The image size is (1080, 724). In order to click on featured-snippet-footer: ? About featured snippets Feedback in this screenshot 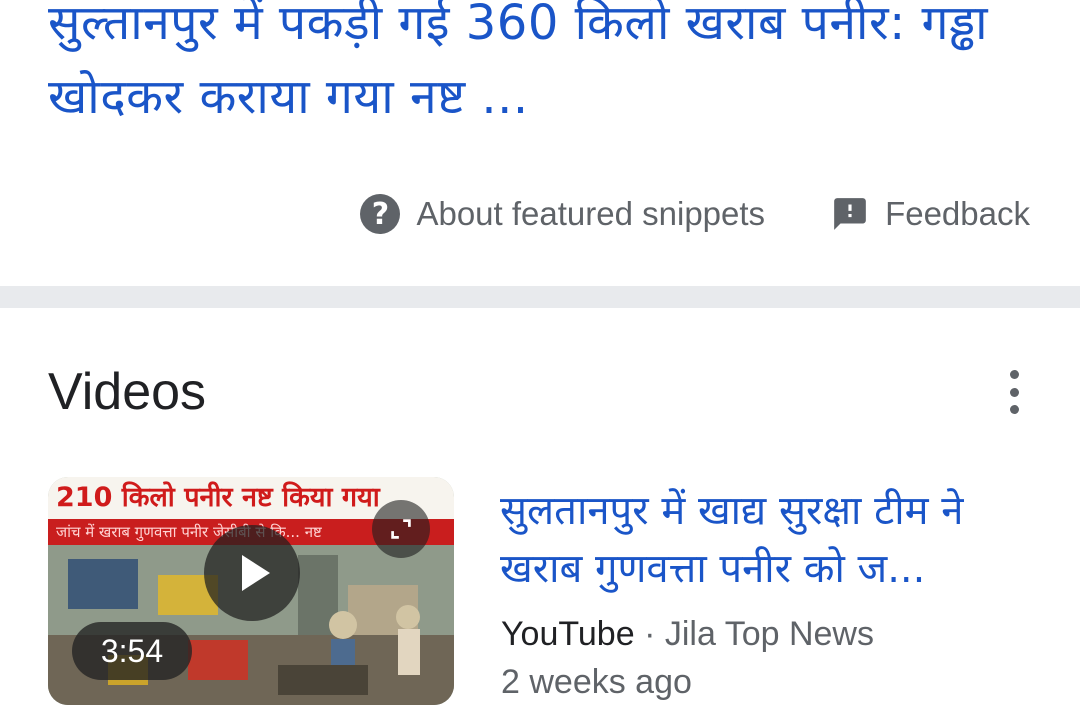, I will do `click(695, 214)`.